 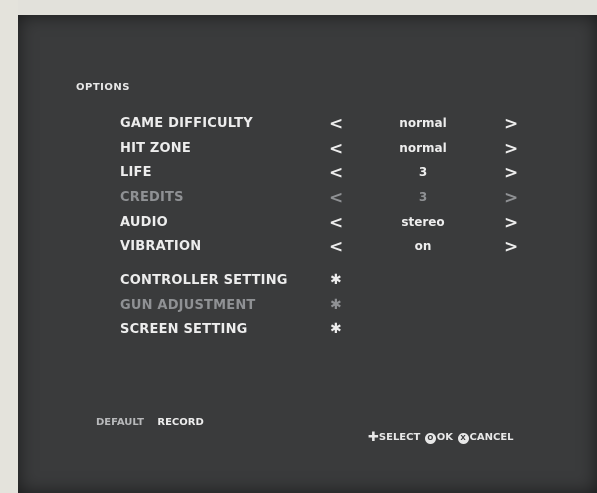 What do you see at coordinates (423, 222) in the screenshot?
I see `option-value: stereo` at bounding box center [423, 222].